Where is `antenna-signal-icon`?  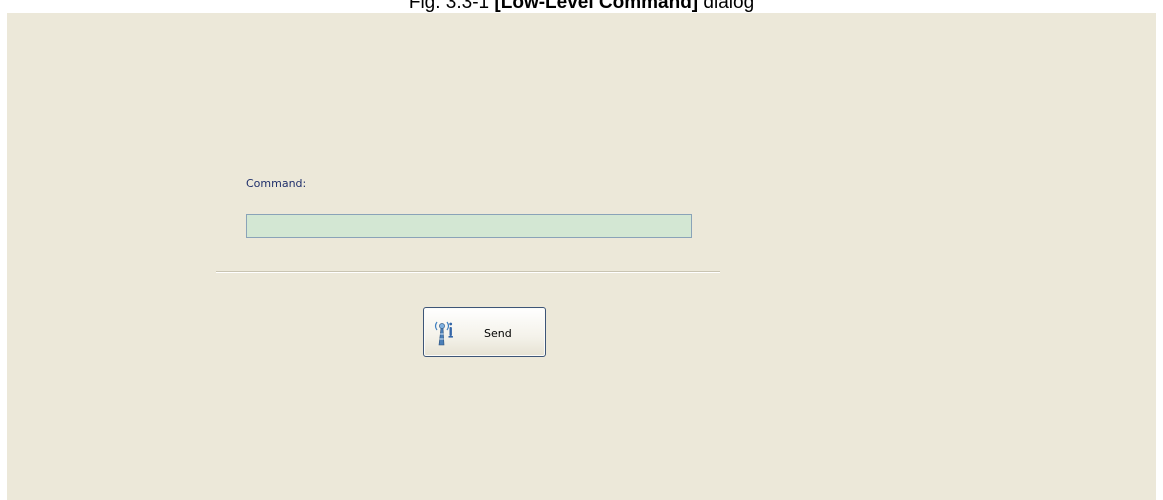 antenna-signal-icon is located at coordinates (444, 333).